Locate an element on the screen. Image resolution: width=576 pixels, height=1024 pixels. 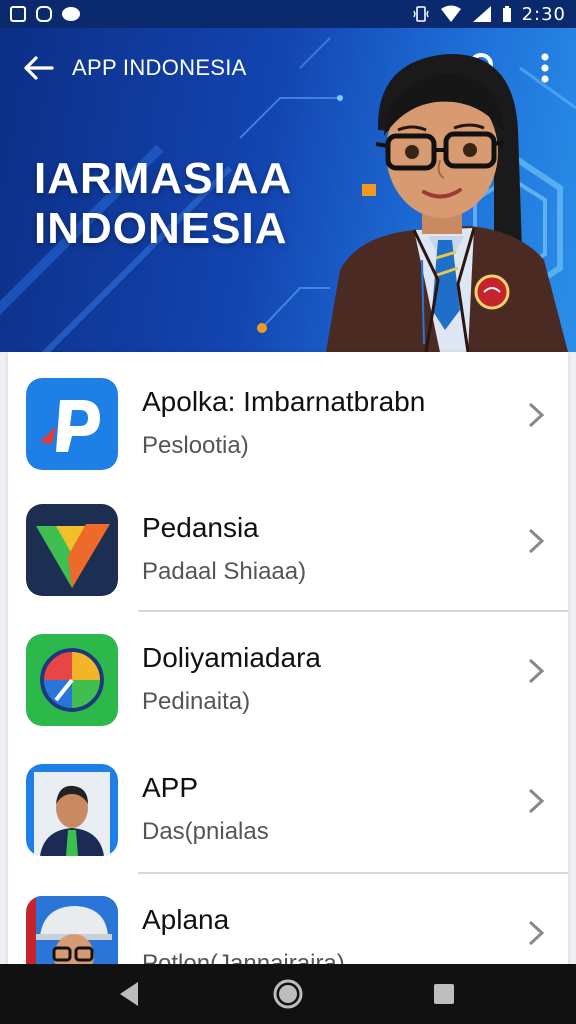
signal-icon is located at coordinates (481, 14).